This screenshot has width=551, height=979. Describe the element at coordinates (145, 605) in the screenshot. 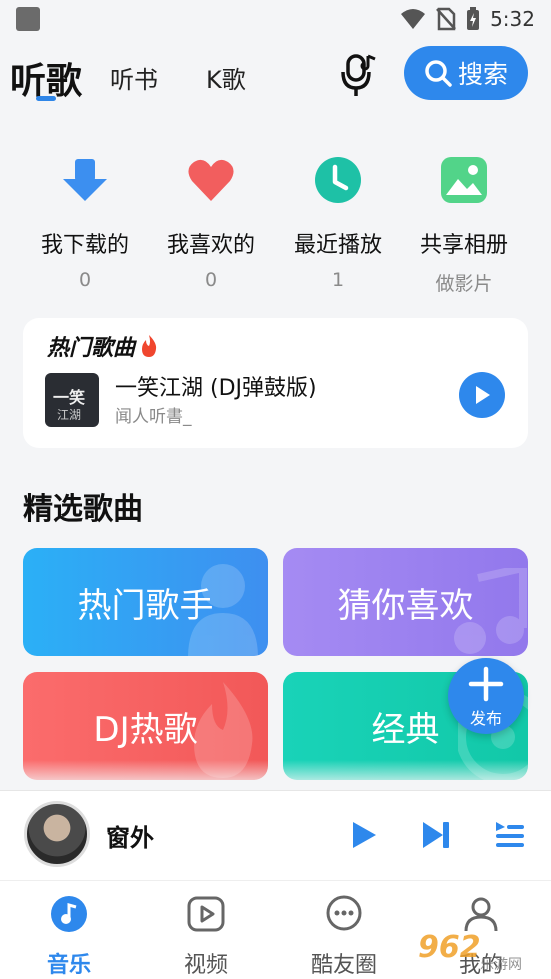

I see `tile-label: 热门歌手` at that location.